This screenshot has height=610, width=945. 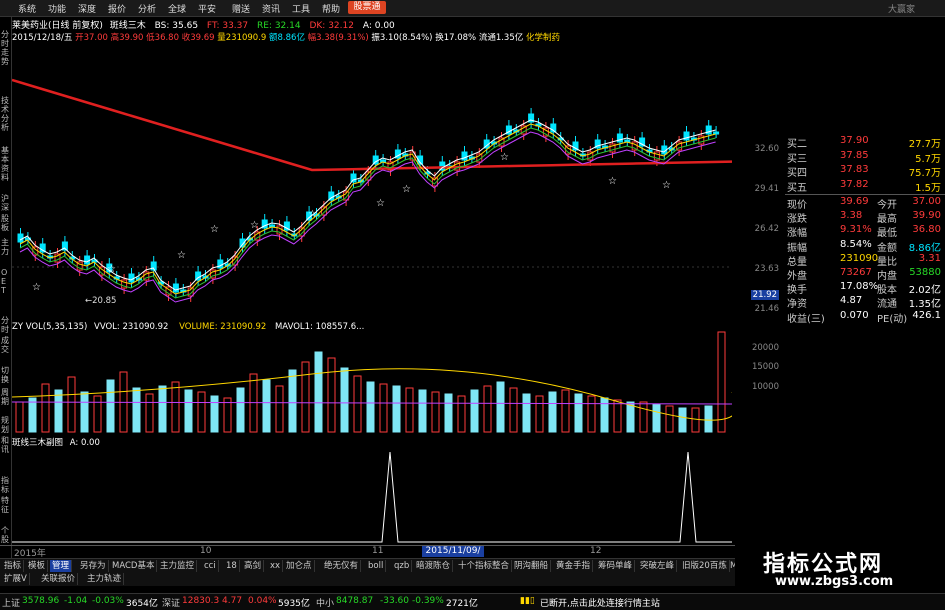 What do you see at coordinates (902, 10) in the screenshot?
I see `menu-right-label: 大赢家` at bounding box center [902, 10].